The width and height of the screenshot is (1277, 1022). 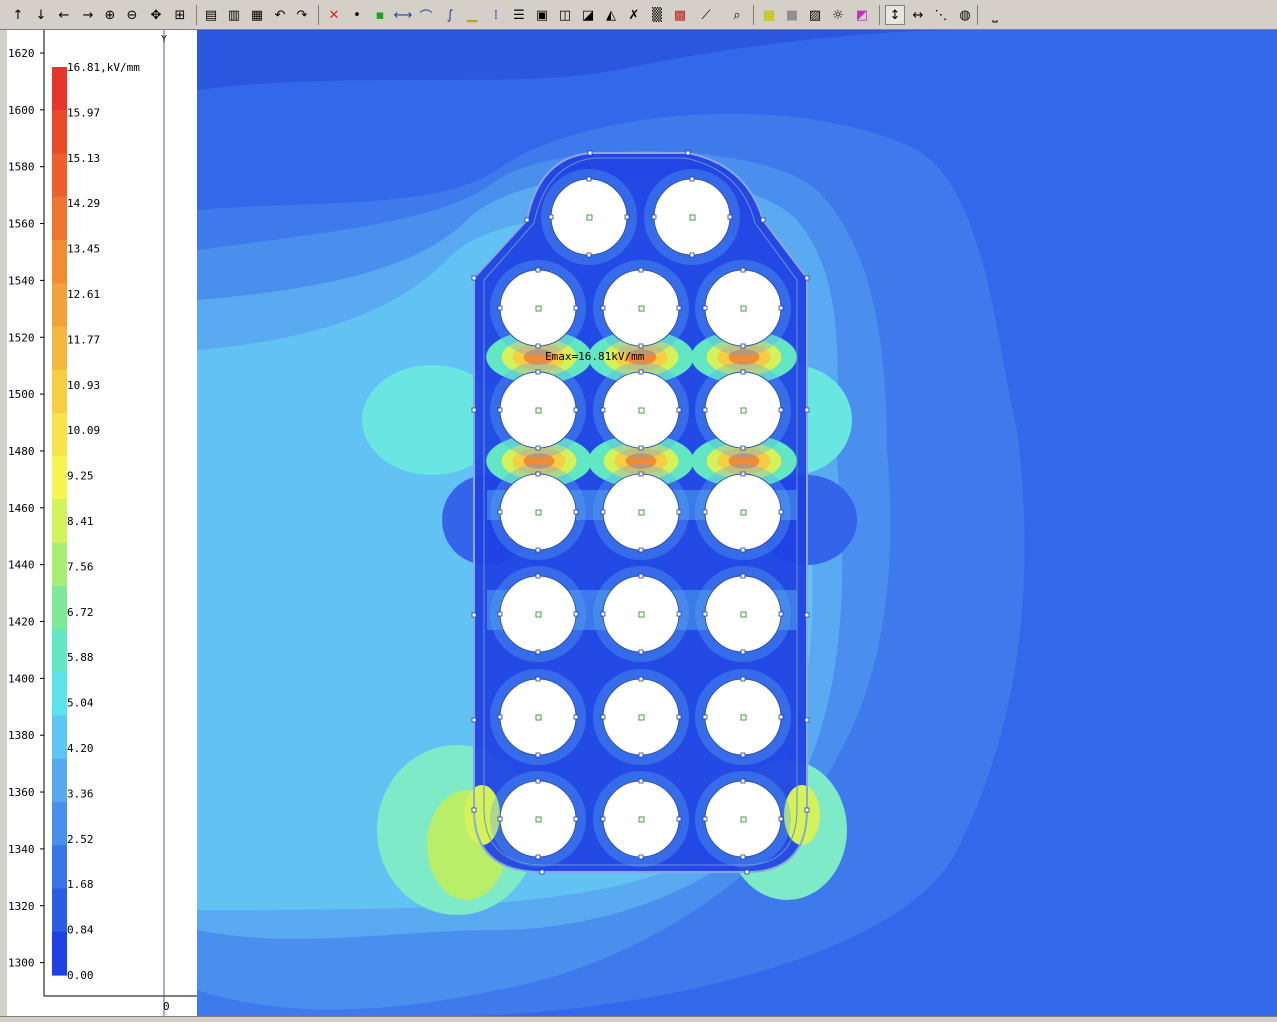 What do you see at coordinates (257, 15) in the screenshot?
I see `paste-button: ▦` at bounding box center [257, 15].